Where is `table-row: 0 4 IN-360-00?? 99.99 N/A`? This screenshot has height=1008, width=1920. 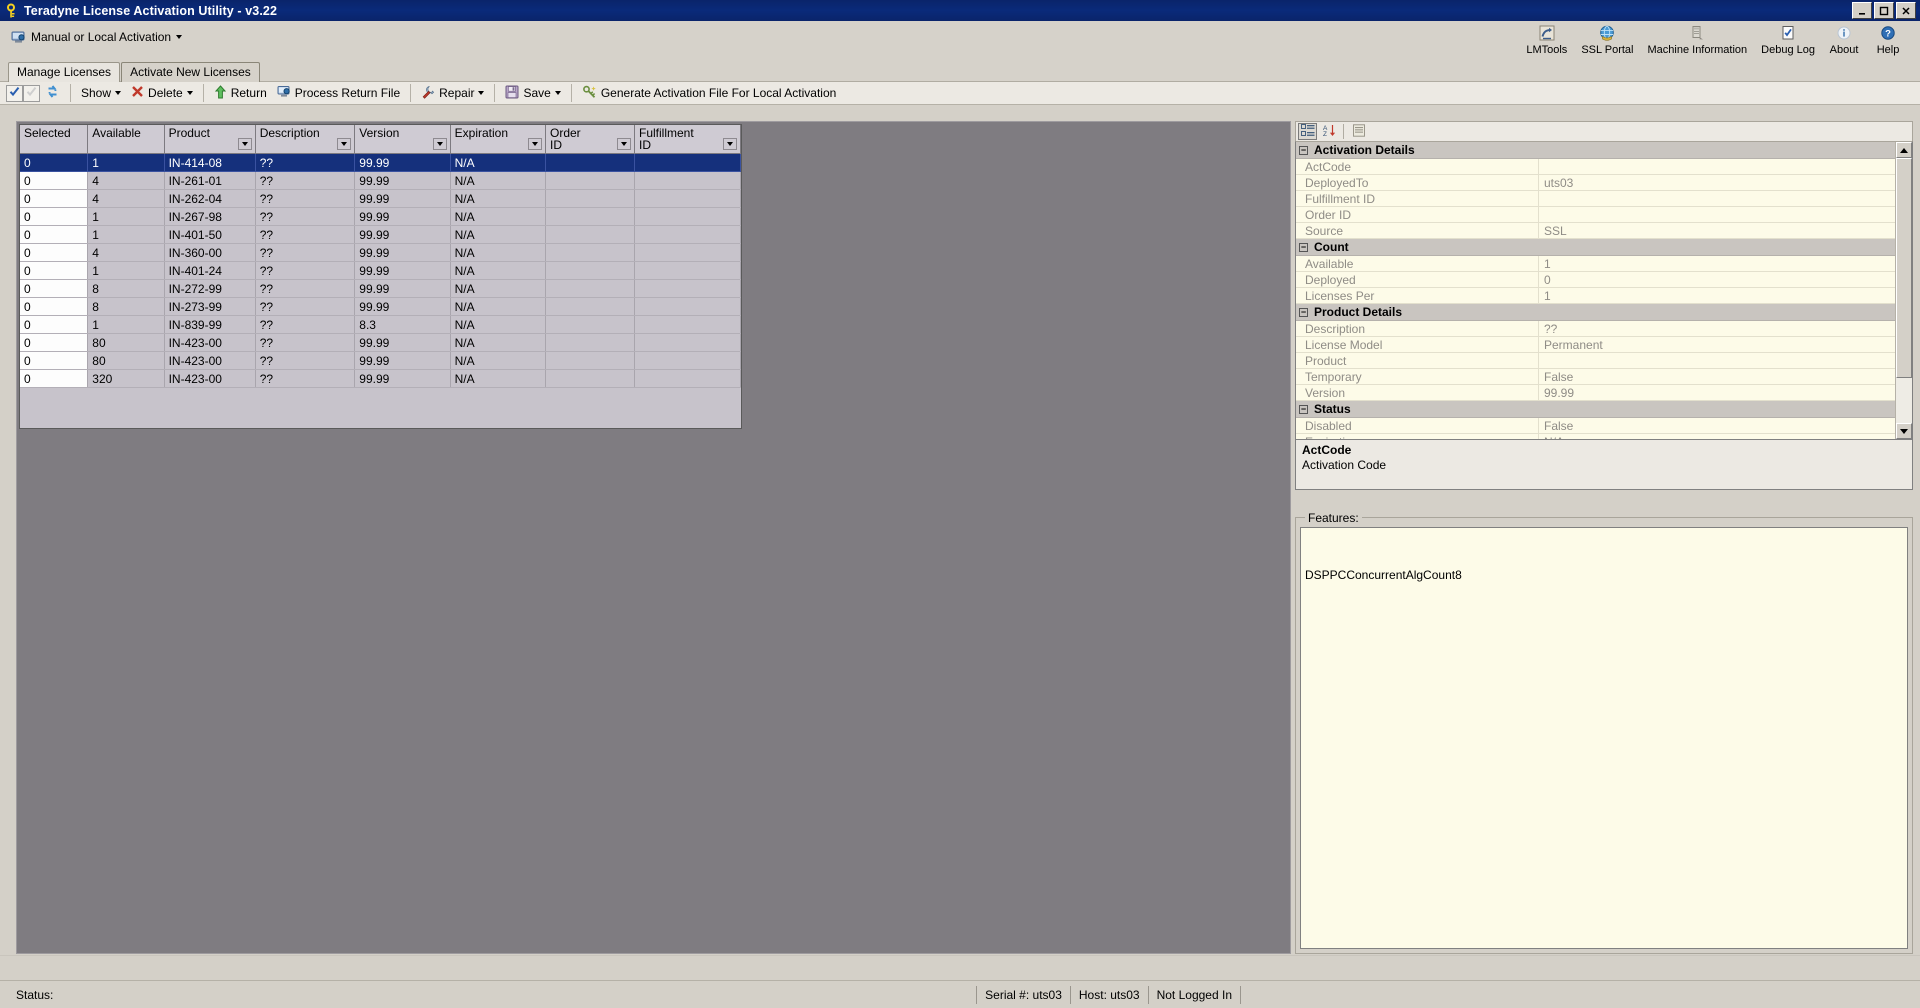 table-row: 0 4 IN-360-00?? 99.99 N/A is located at coordinates (380, 252).